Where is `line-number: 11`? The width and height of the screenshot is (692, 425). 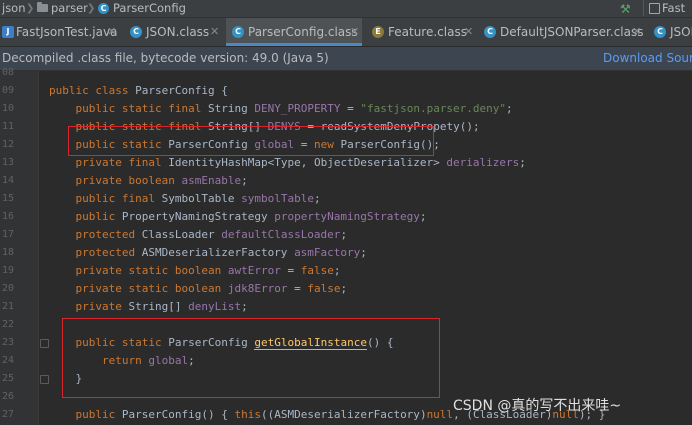
line-number: 11 is located at coordinates (7, 126).